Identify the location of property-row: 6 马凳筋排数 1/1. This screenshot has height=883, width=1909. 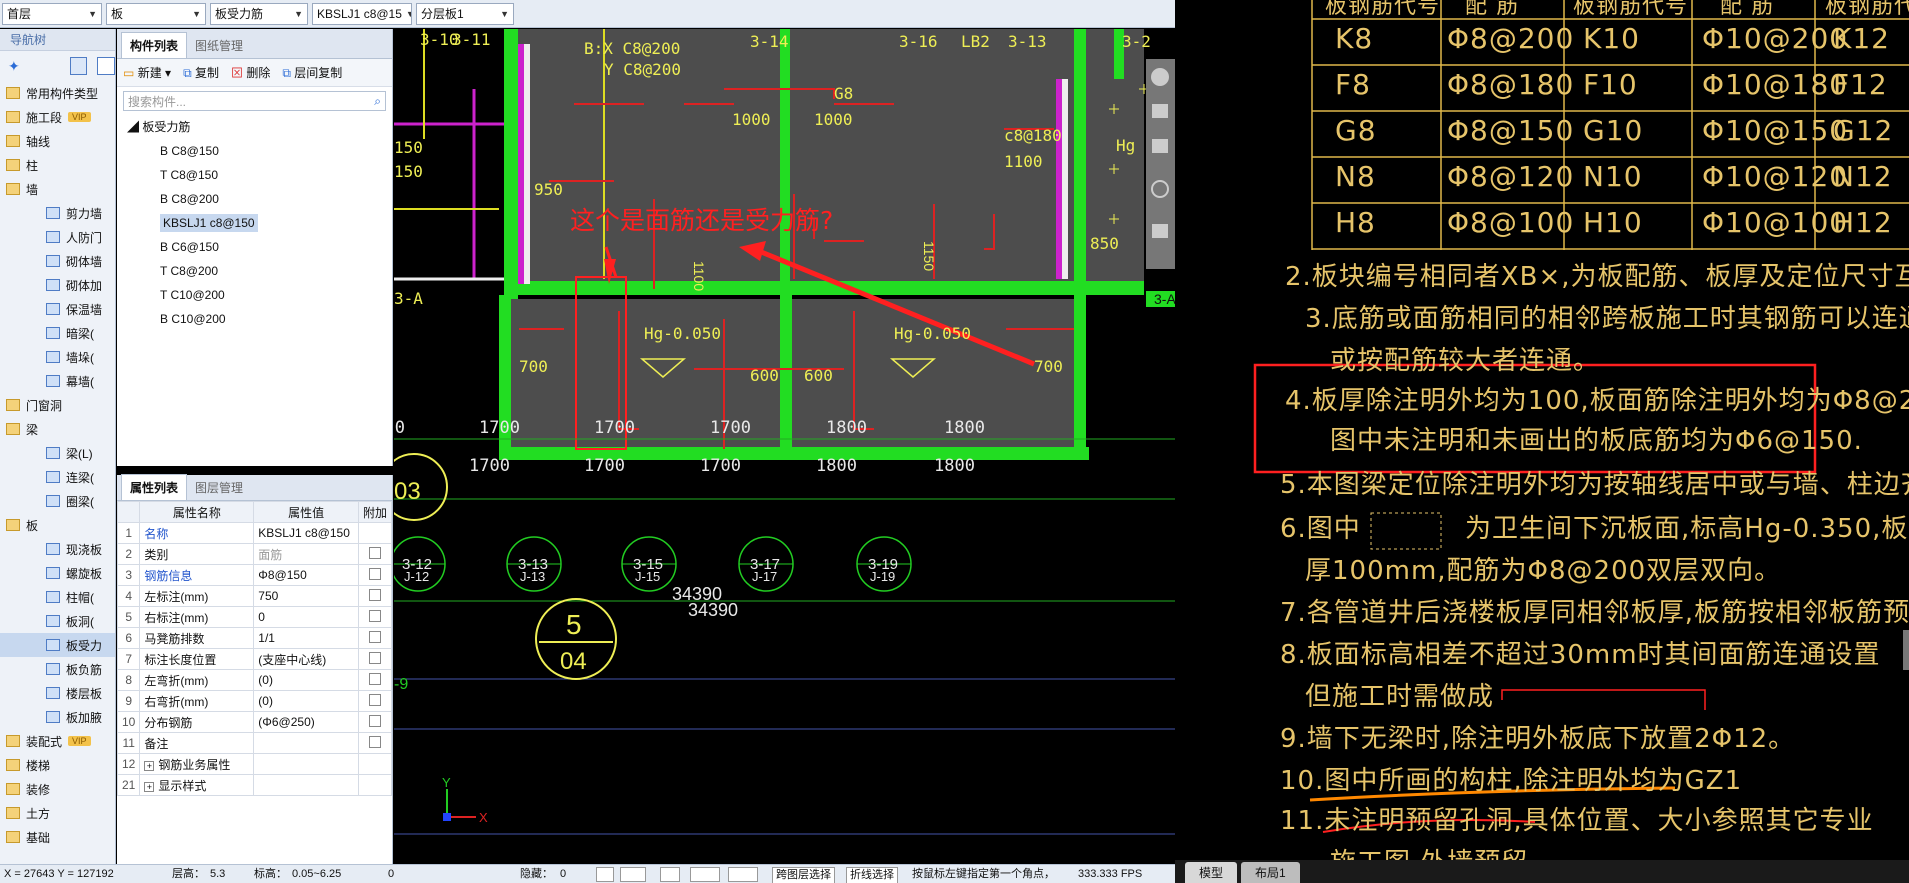
(254, 638).